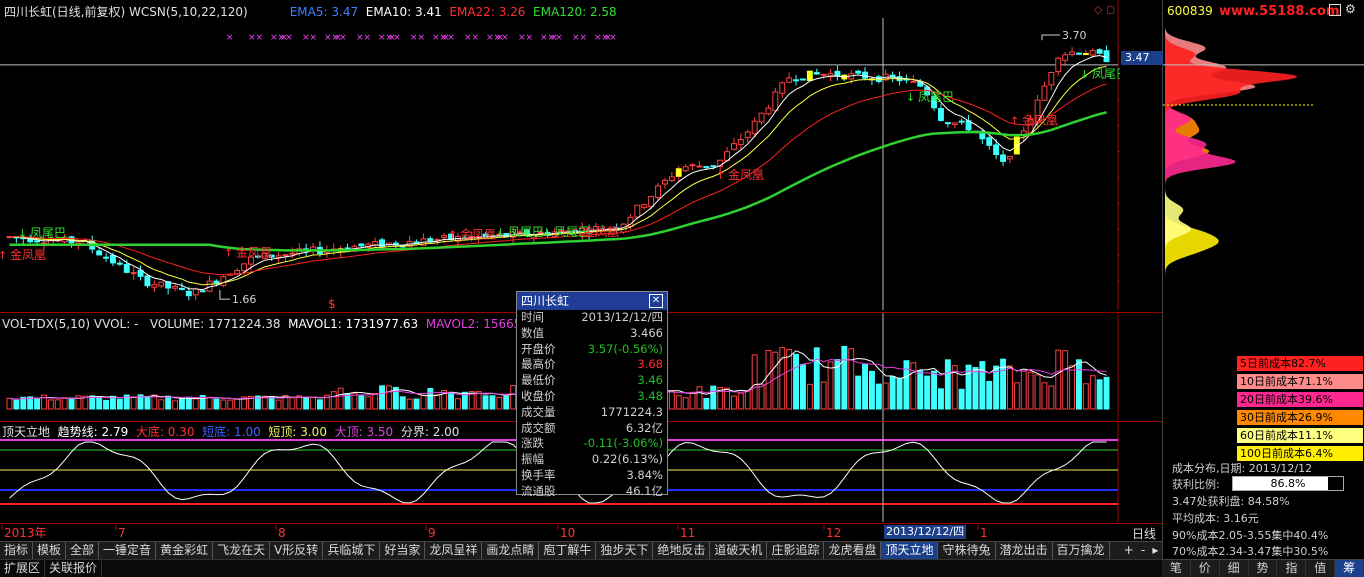 The height and width of the screenshot is (577, 1364). What do you see at coordinates (853, 550) in the screenshot?
I see `tab-16: 龙虎看盘` at bounding box center [853, 550].